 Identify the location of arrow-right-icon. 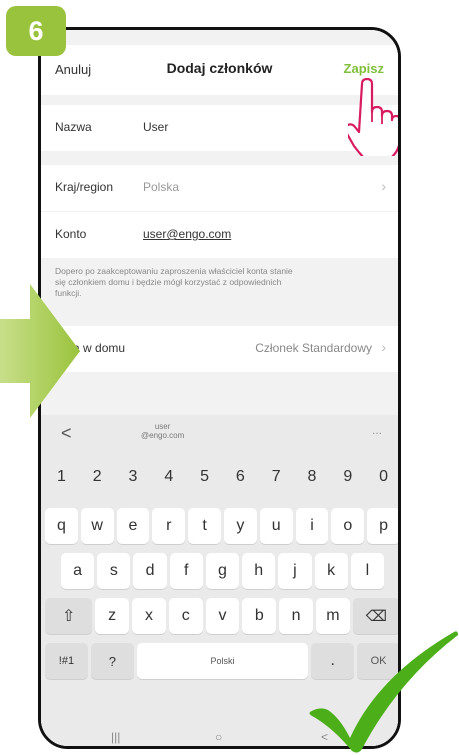
(40, 351).